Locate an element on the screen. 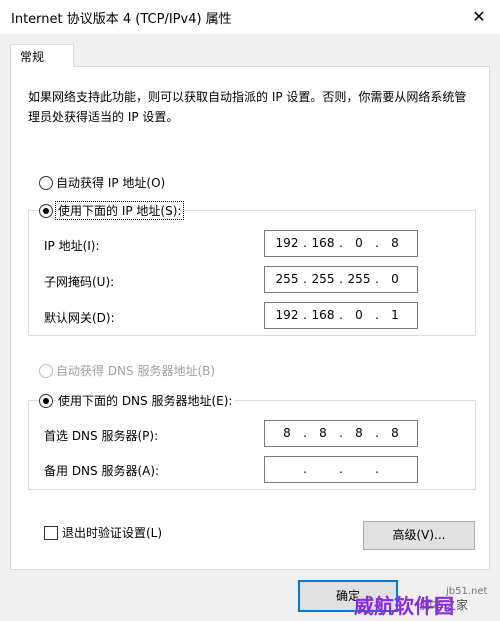 This screenshot has height=621, width=500. default-gateway-input: 192 . 168 . 0 . 1 is located at coordinates (341, 315).